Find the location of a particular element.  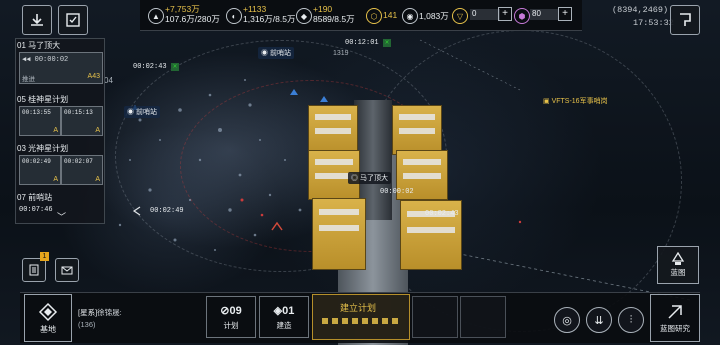

gold-value: 0 is located at coordinates (485, 14).